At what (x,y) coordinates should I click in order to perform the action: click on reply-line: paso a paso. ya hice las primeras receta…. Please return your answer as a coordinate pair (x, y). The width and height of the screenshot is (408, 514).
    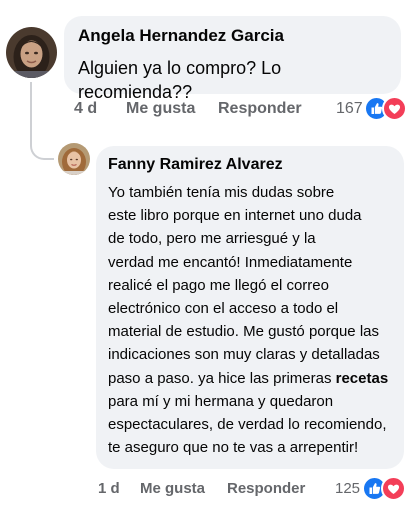
    Looking at the image, I should click on (250, 378).